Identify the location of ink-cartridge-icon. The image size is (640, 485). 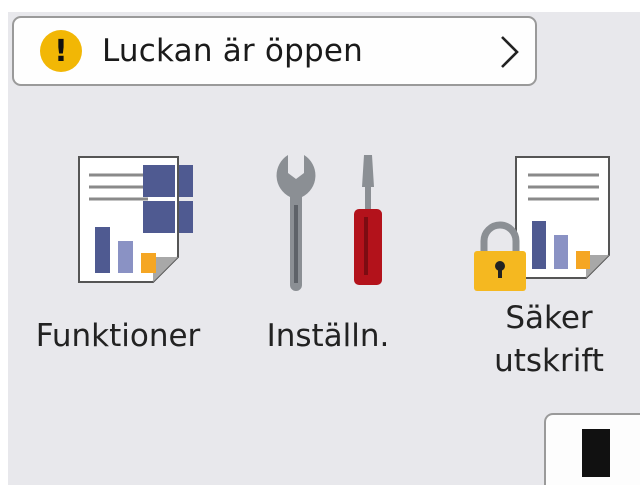
(596, 453).